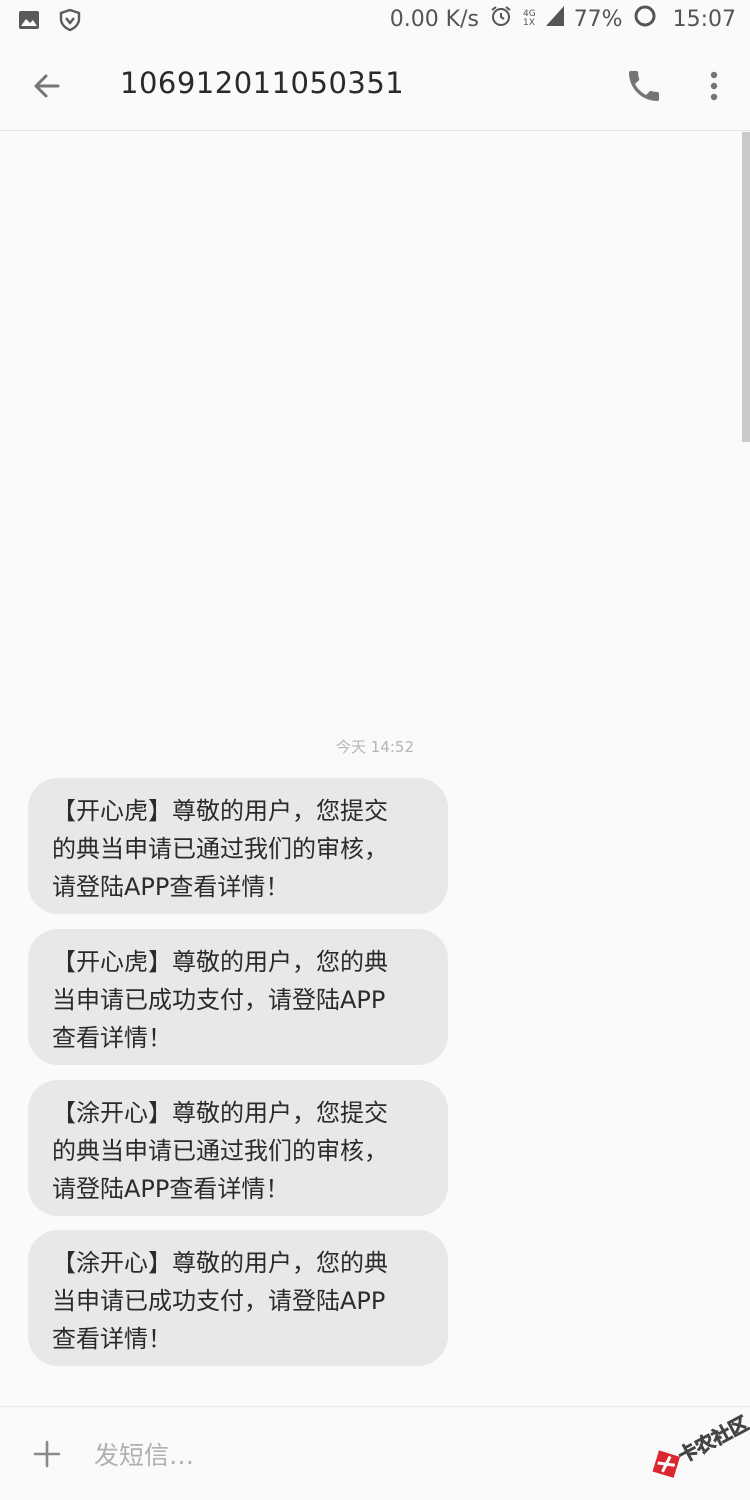  I want to click on message-line: 【开心虎】尊敬的用户，您的典, so click(220, 962).